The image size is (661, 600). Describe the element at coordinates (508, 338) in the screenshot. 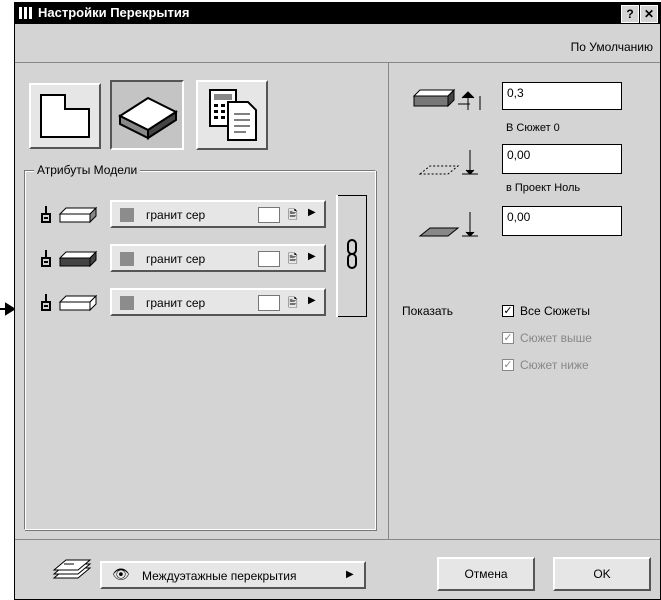

I see `story-above-checkbox: ✓` at that location.